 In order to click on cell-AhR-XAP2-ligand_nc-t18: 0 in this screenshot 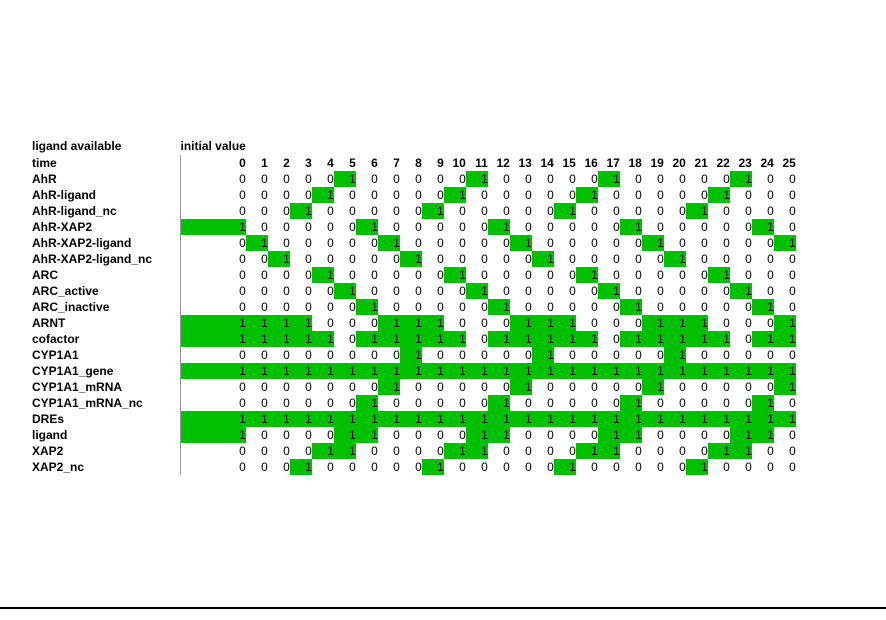, I will do `click(630, 259)`.